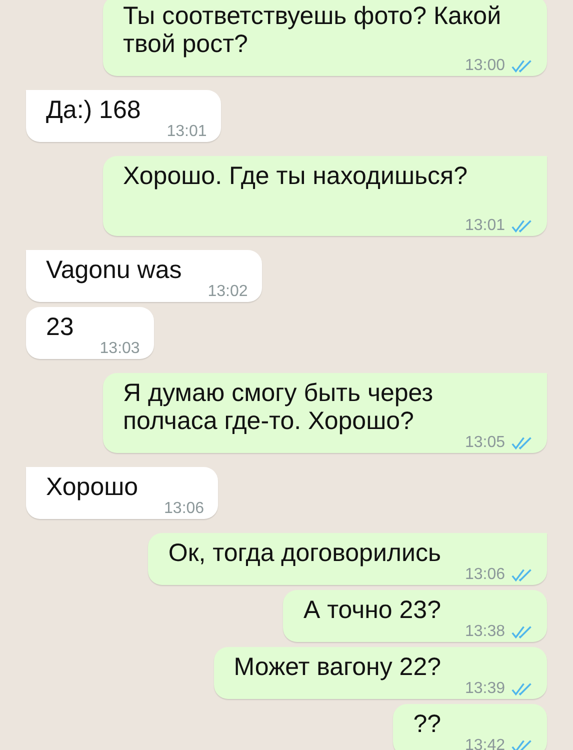 The width and height of the screenshot is (573, 750). What do you see at coordinates (60, 327) in the screenshot?
I see `message-text: 23` at bounding box center [60, 327].